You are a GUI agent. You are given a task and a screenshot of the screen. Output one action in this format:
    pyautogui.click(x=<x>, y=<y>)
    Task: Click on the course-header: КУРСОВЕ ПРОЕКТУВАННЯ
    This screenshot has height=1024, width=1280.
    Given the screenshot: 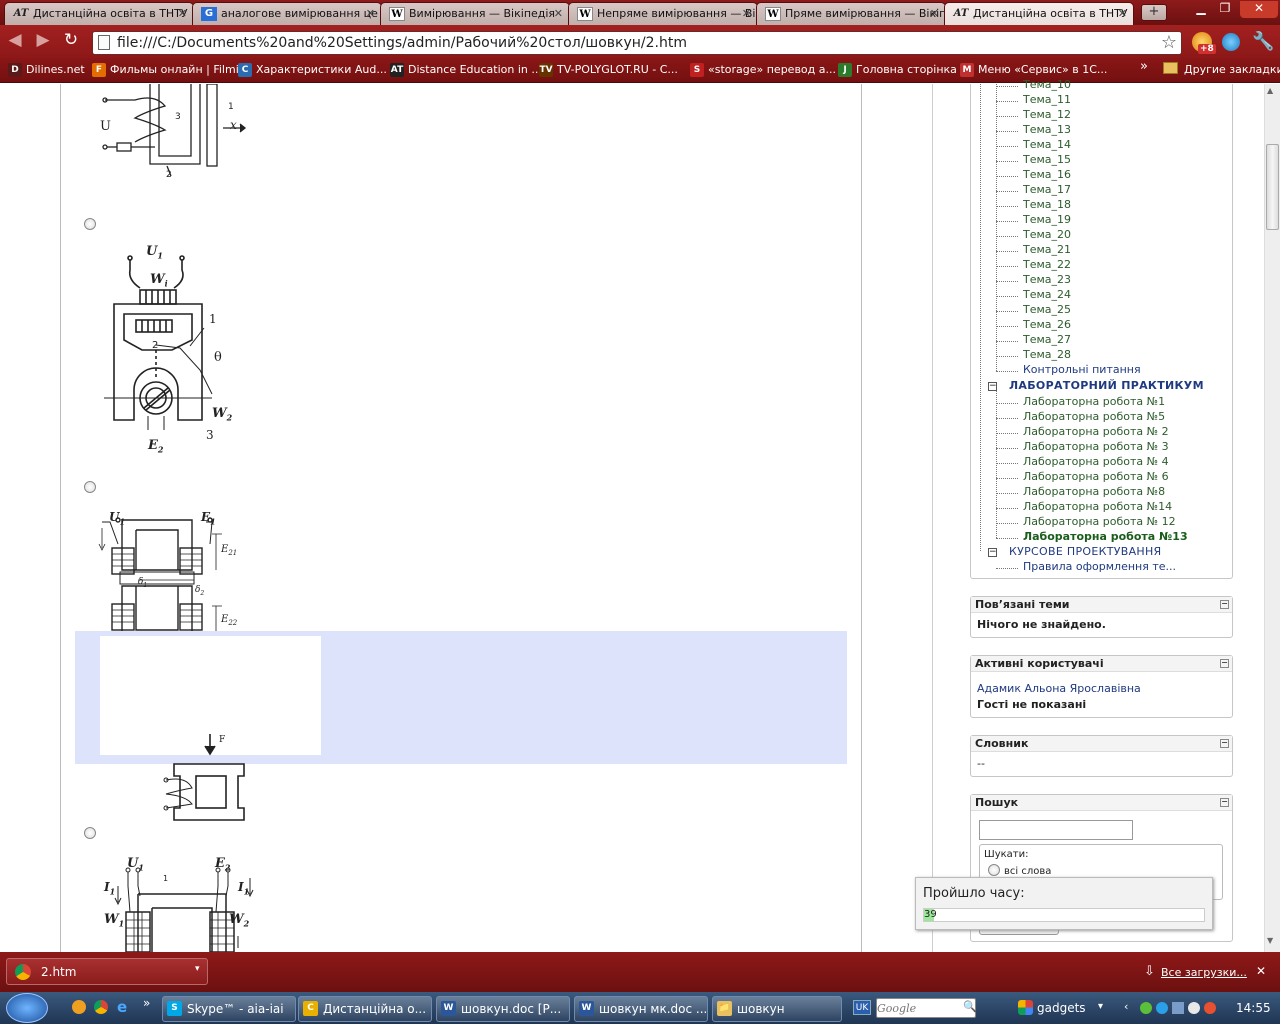 What is the action you would take?
    pyautogui.click(x=1085, y=551)
    